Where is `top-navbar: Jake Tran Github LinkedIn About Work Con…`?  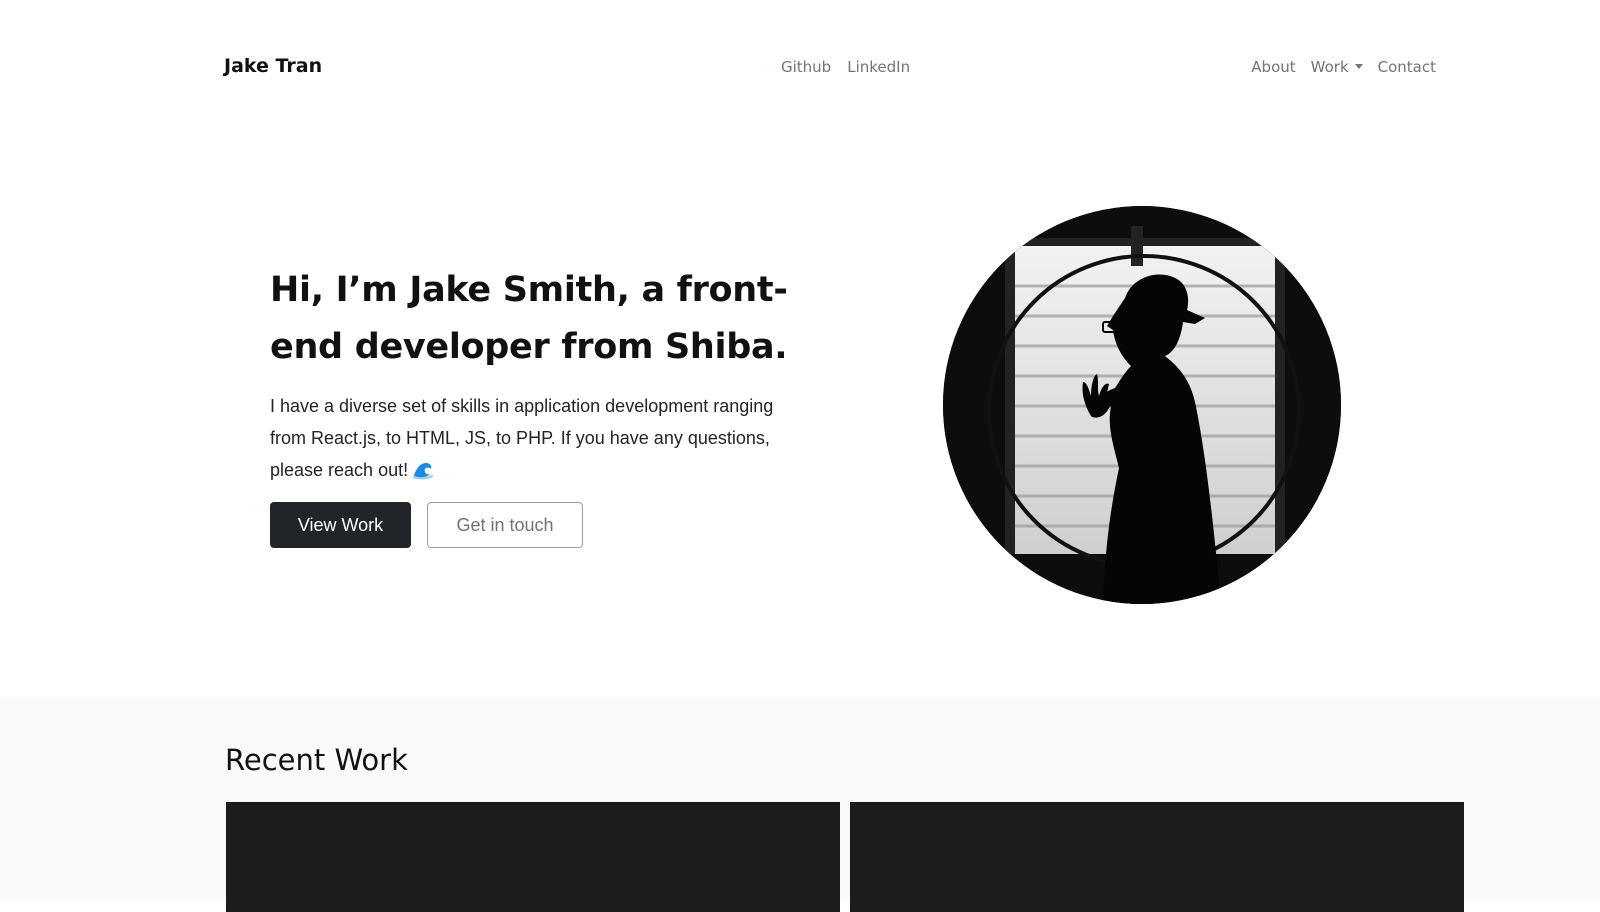 top-navbar: Jake Tran Github LinkedIn About Work Con… is located at coordinates (800, 67).